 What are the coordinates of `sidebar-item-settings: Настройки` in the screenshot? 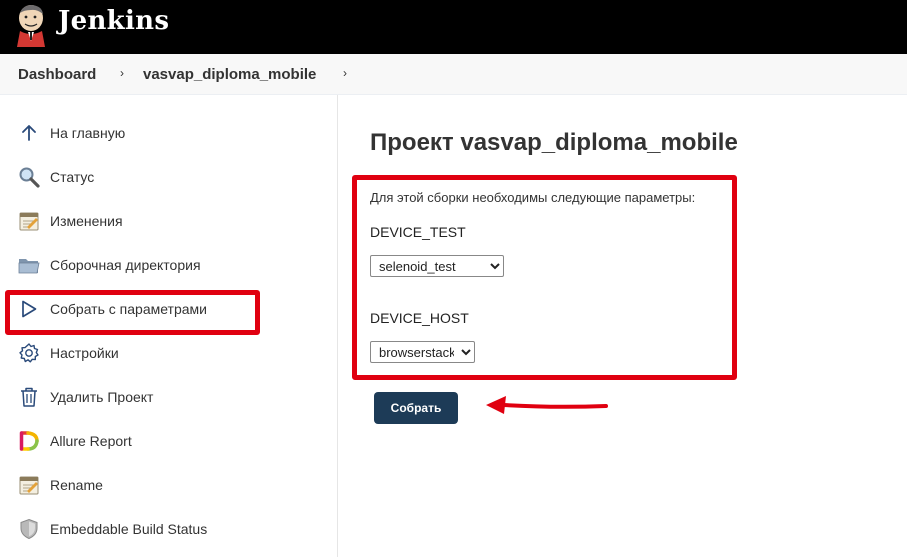 It's located at (68, 353).